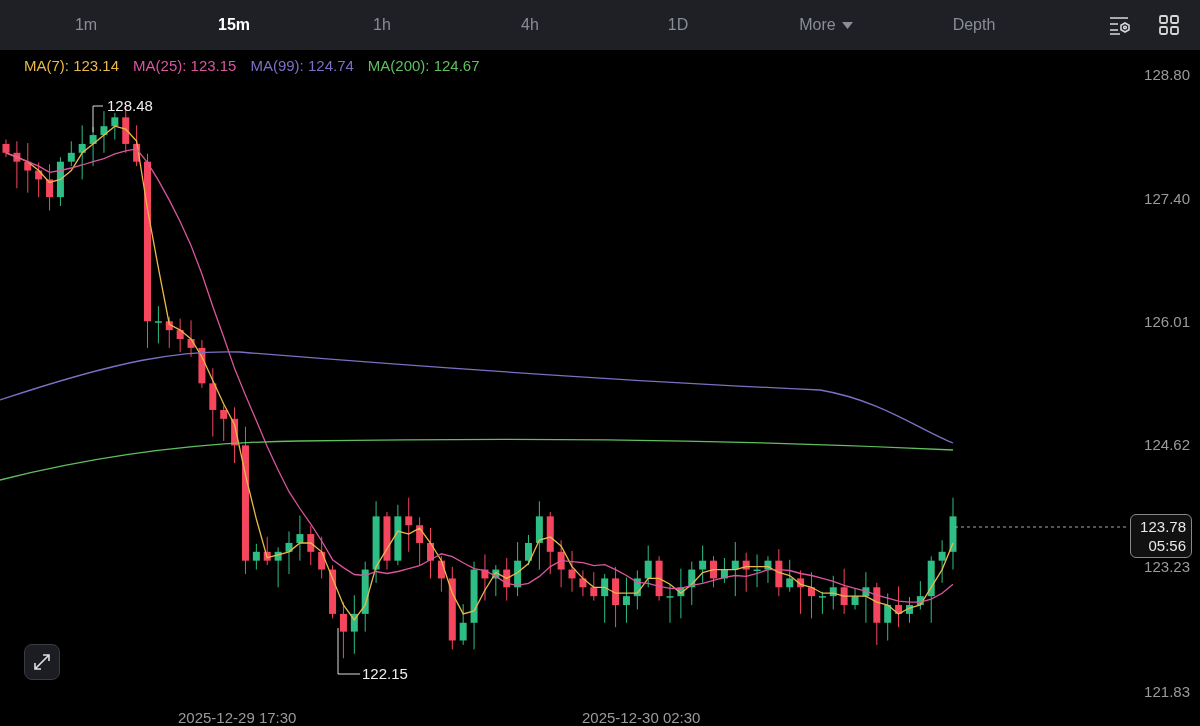 This screenshot has width=1200, height=726. I want to click on moving-average-value: MA(25): 123.15, so click(185, 66).